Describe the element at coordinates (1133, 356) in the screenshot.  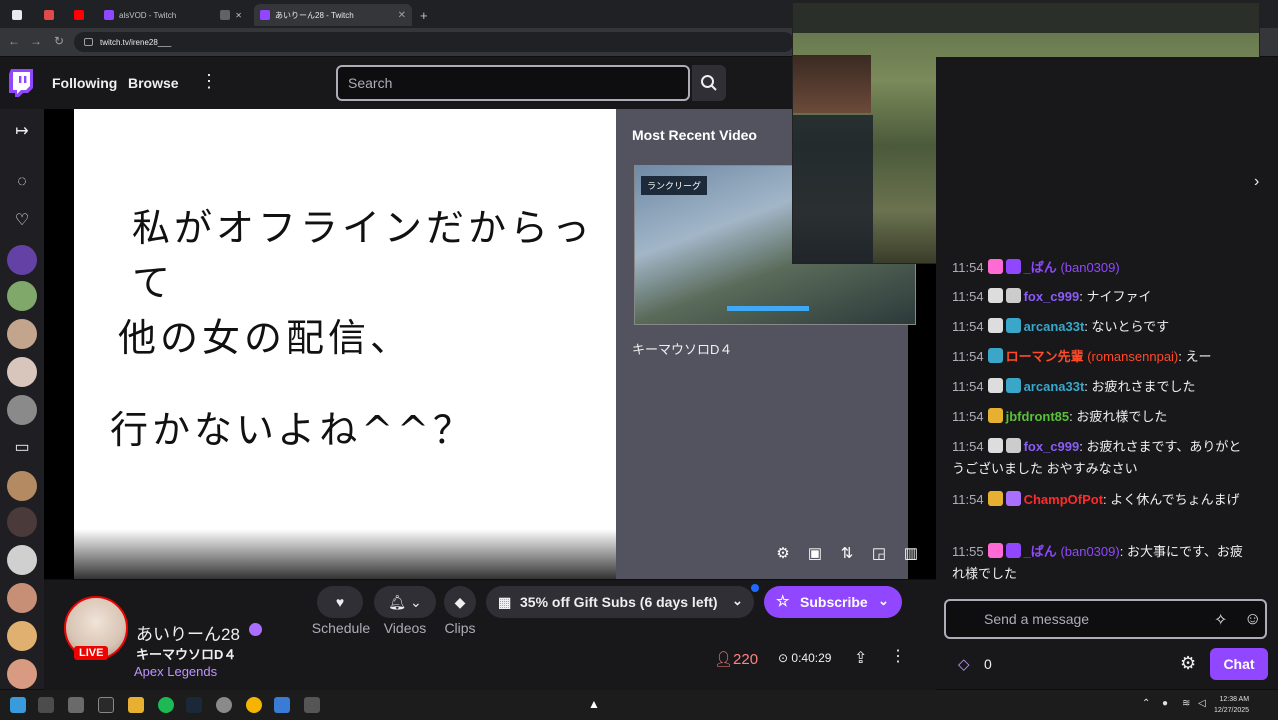
I see `chat-login: (romansennpai)` at that location.